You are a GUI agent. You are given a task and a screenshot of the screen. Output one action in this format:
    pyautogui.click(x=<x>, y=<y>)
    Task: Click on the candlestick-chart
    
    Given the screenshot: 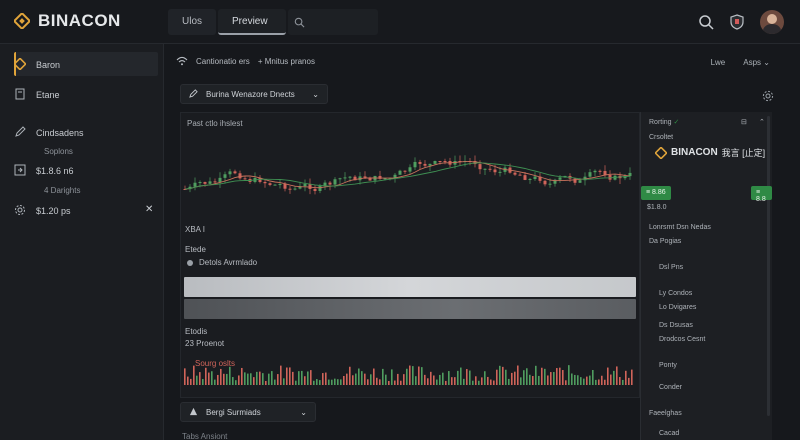 What is the action you would take?
    pyautogui.click(x=411, y=184)
    